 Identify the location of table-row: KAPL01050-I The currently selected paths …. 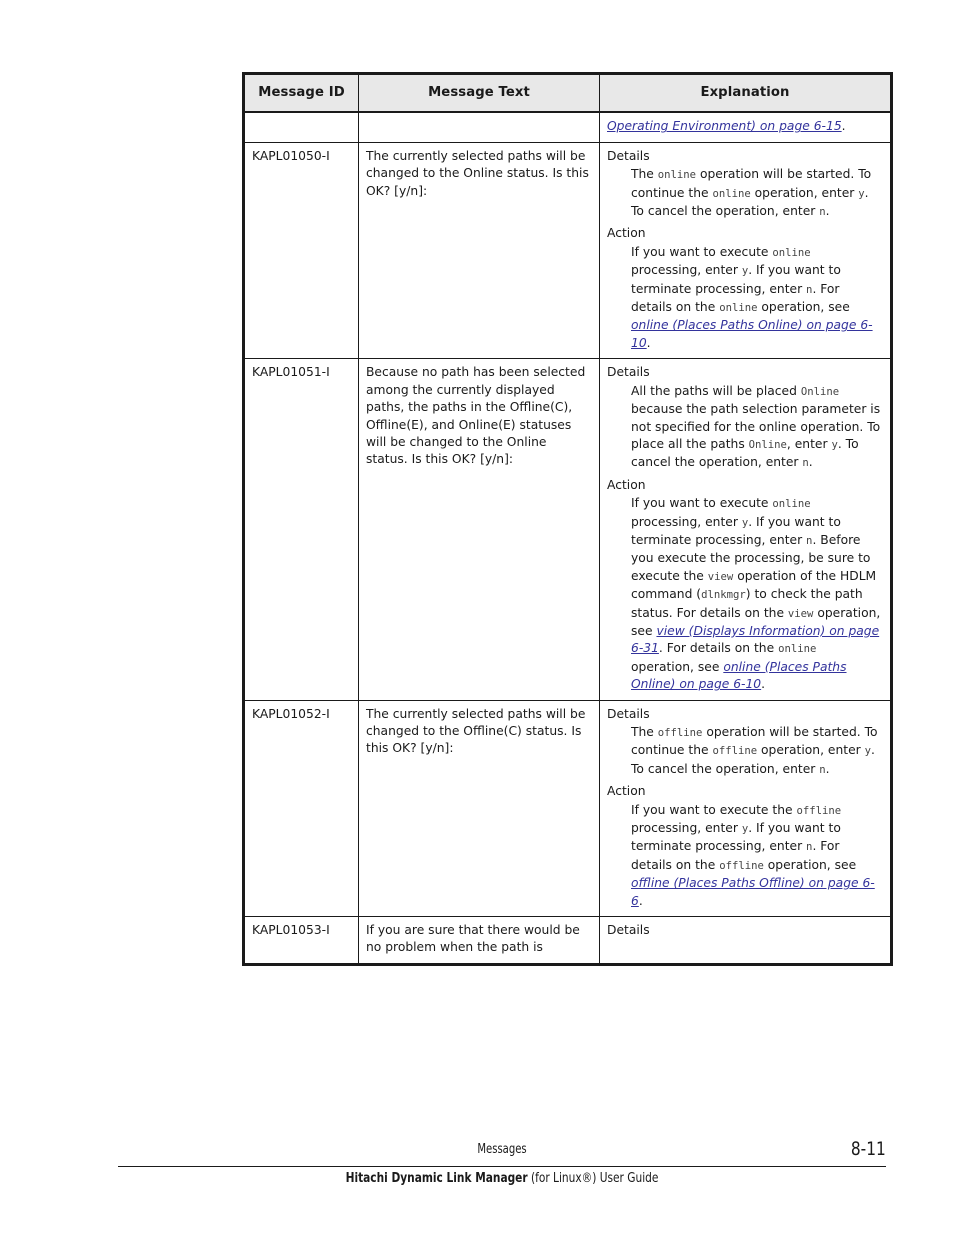
(567, 250).